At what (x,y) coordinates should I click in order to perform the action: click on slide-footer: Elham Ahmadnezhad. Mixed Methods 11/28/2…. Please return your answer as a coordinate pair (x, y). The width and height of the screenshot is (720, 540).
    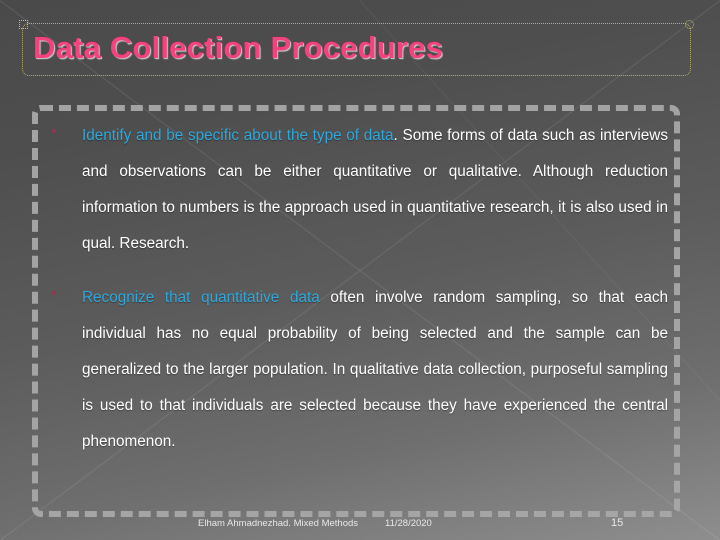
    Looking at the image, I should click on (360, 525).